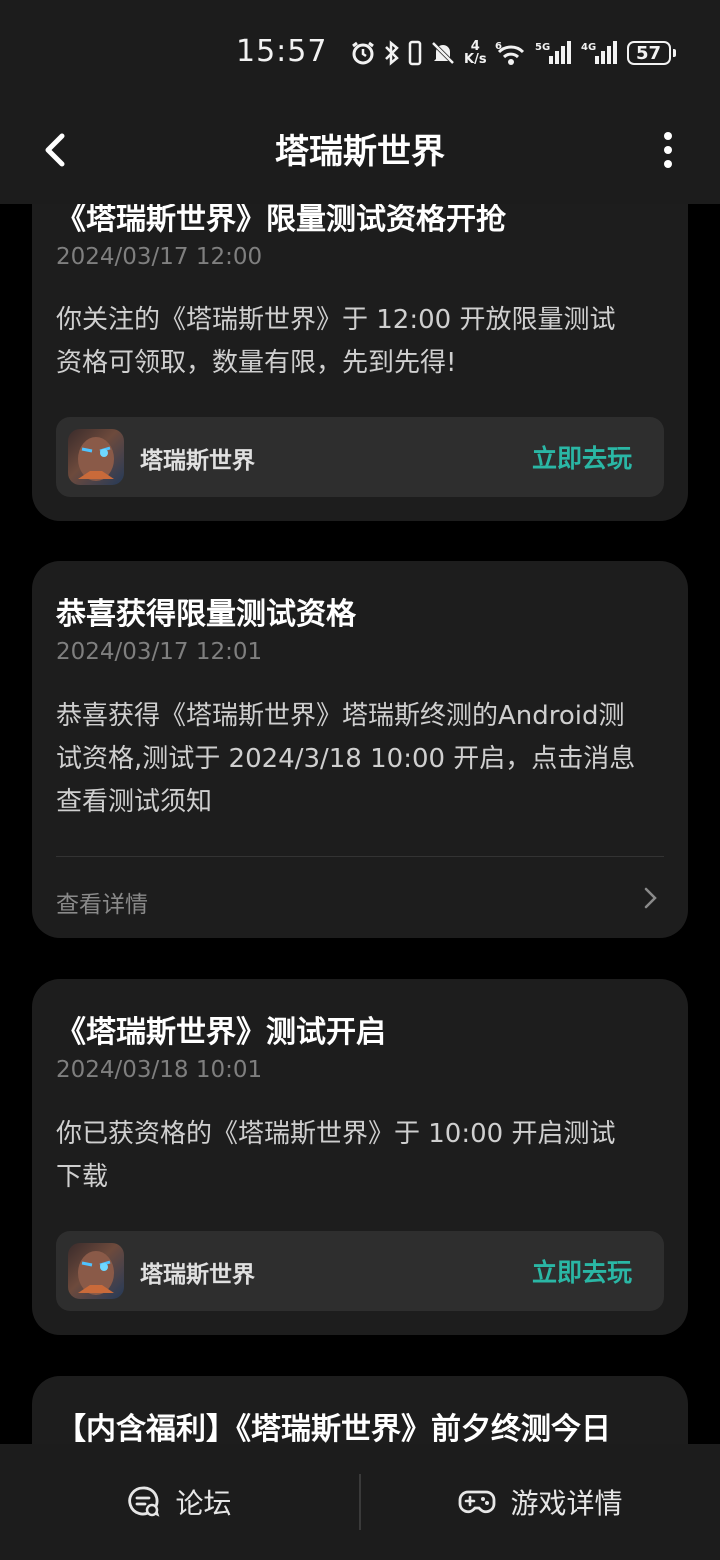 The height and width of the screenshot is (1560, 720). What do you see at coordinates (360, 1410) in the screenshot?
I see `message-card: 【内含福利】《塔瑞斯世界》前夕终测今日` at bounding box center [360, 1410].